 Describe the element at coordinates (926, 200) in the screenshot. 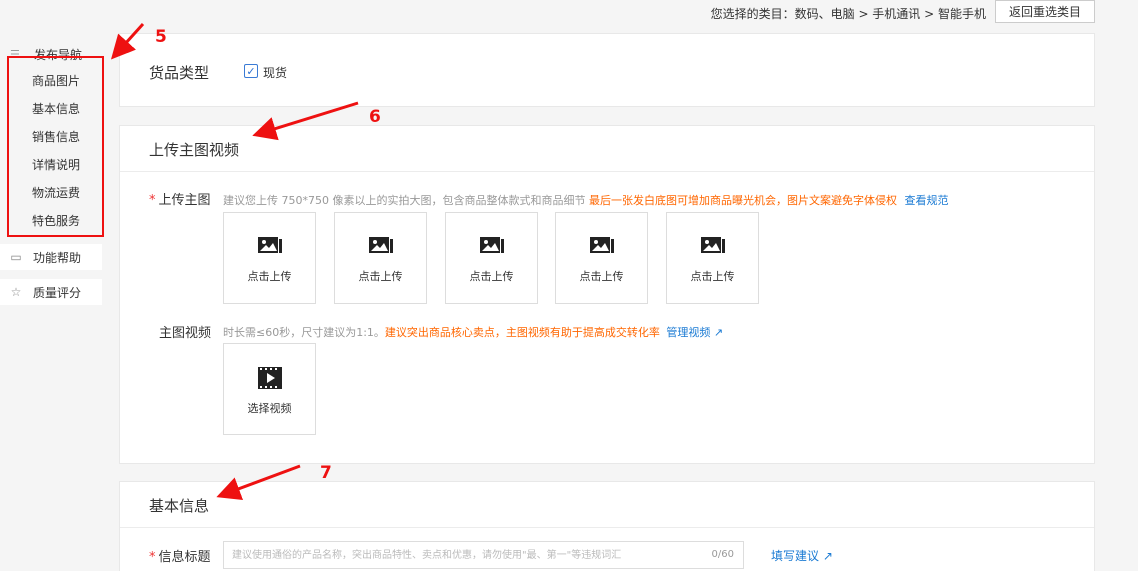

I see `view-guidelines-link: 查看规范` at that location.